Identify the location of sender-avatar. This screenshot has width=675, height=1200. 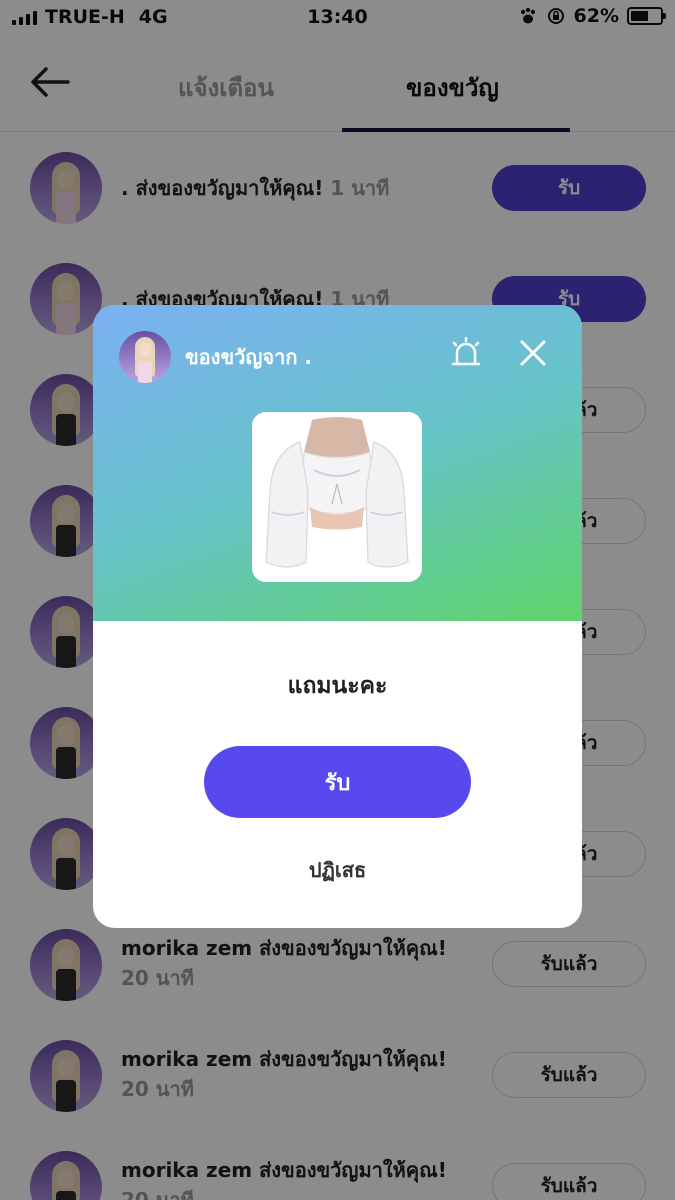
(145, 357).